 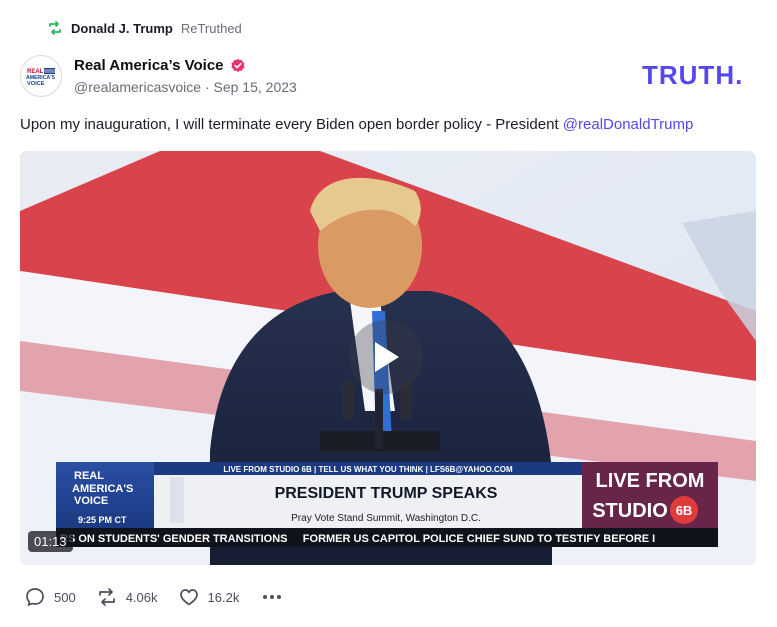 What do you see at coordinates (41, 76) in the screenshot?
I see `avatar: REAL AMERICA'S VOICE` at bounding box center [41, 76].